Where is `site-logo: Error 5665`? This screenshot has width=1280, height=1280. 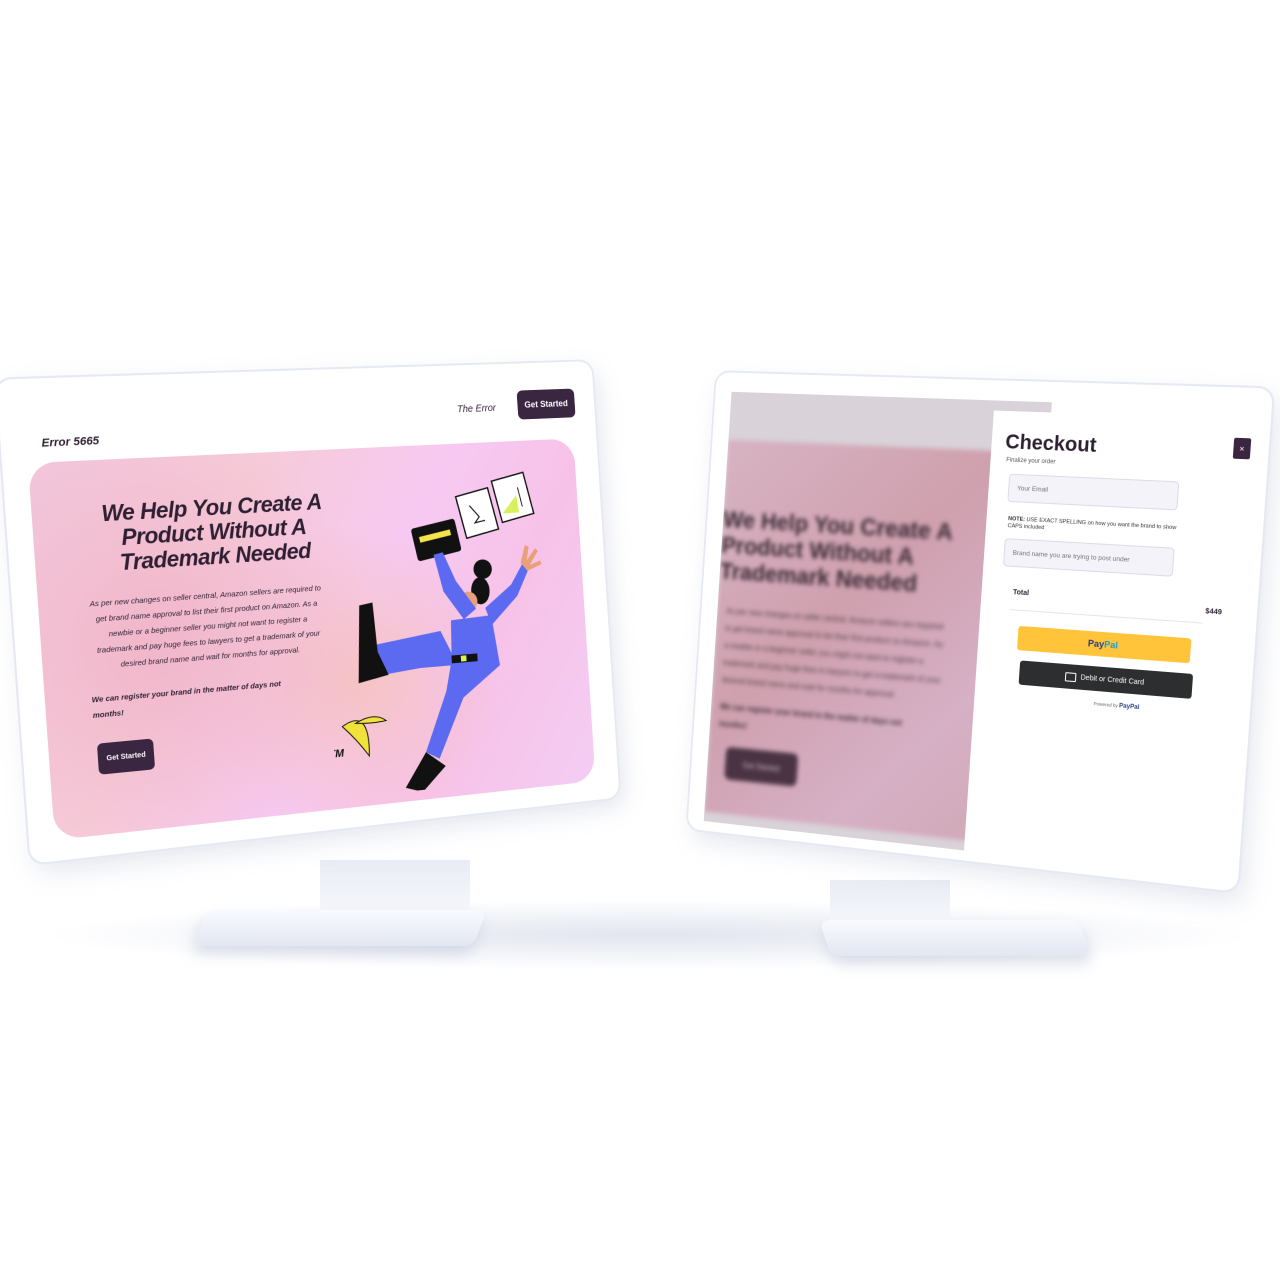 site-logo: Error 5665 is located at coordinates (70, 442).